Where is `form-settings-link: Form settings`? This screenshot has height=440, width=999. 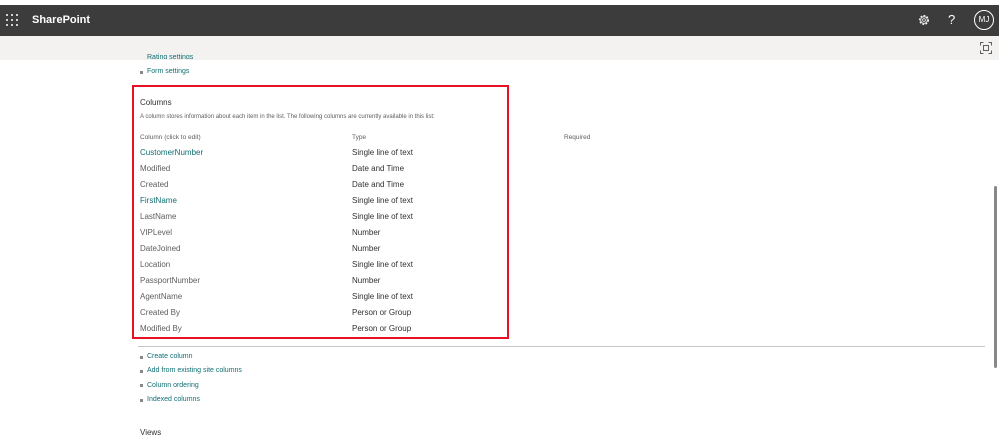
form-settings-link: Form settings is located at coordinates (168, 72).